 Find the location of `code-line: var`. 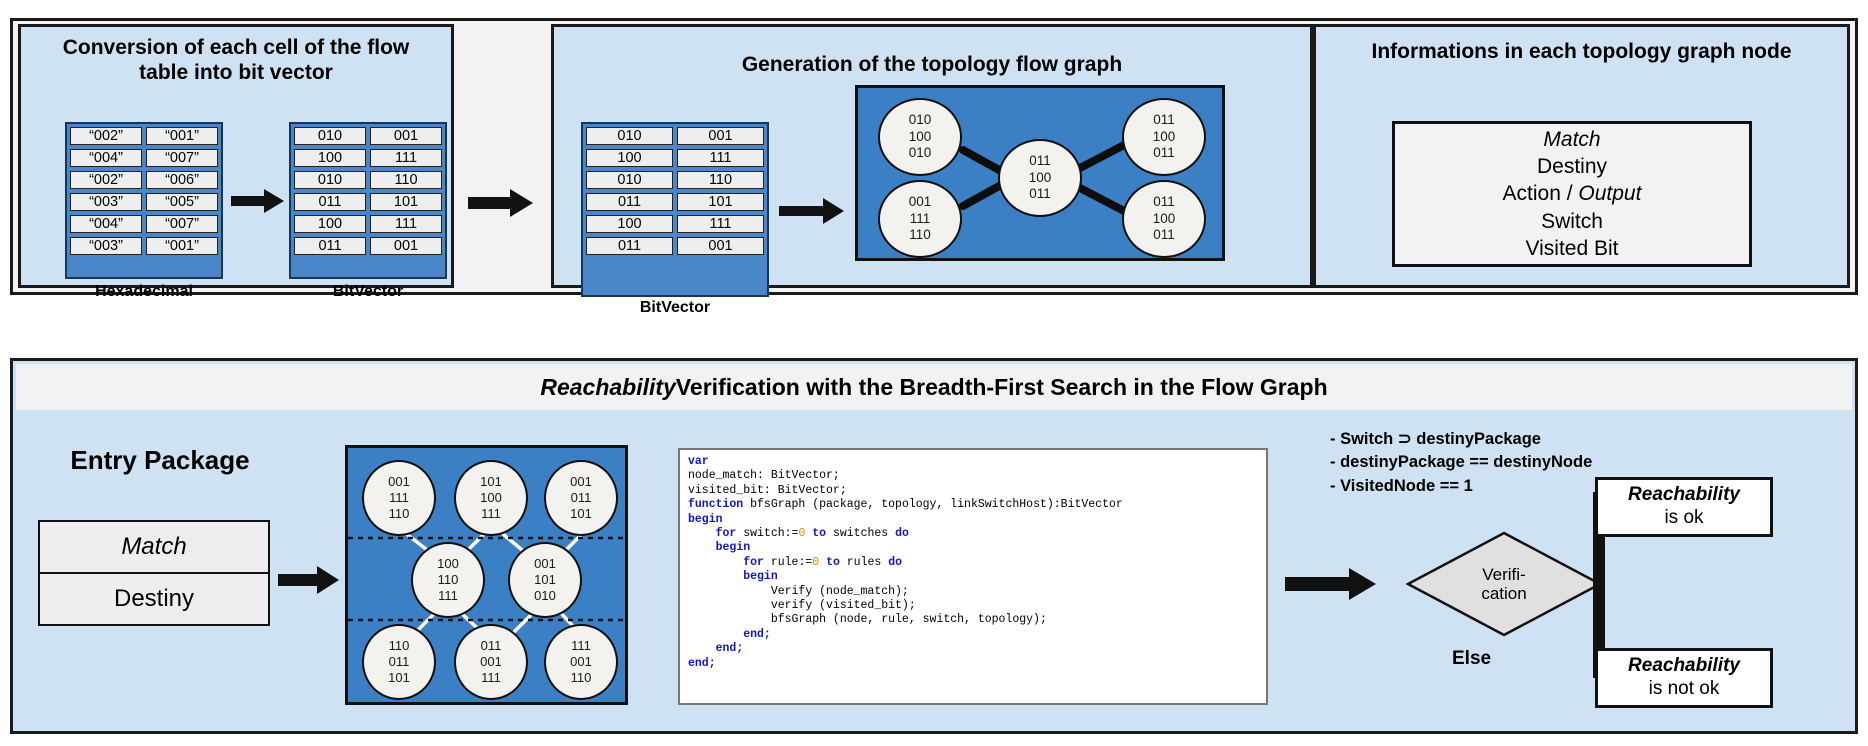

code-line: var is located at coordinates (698, 461).